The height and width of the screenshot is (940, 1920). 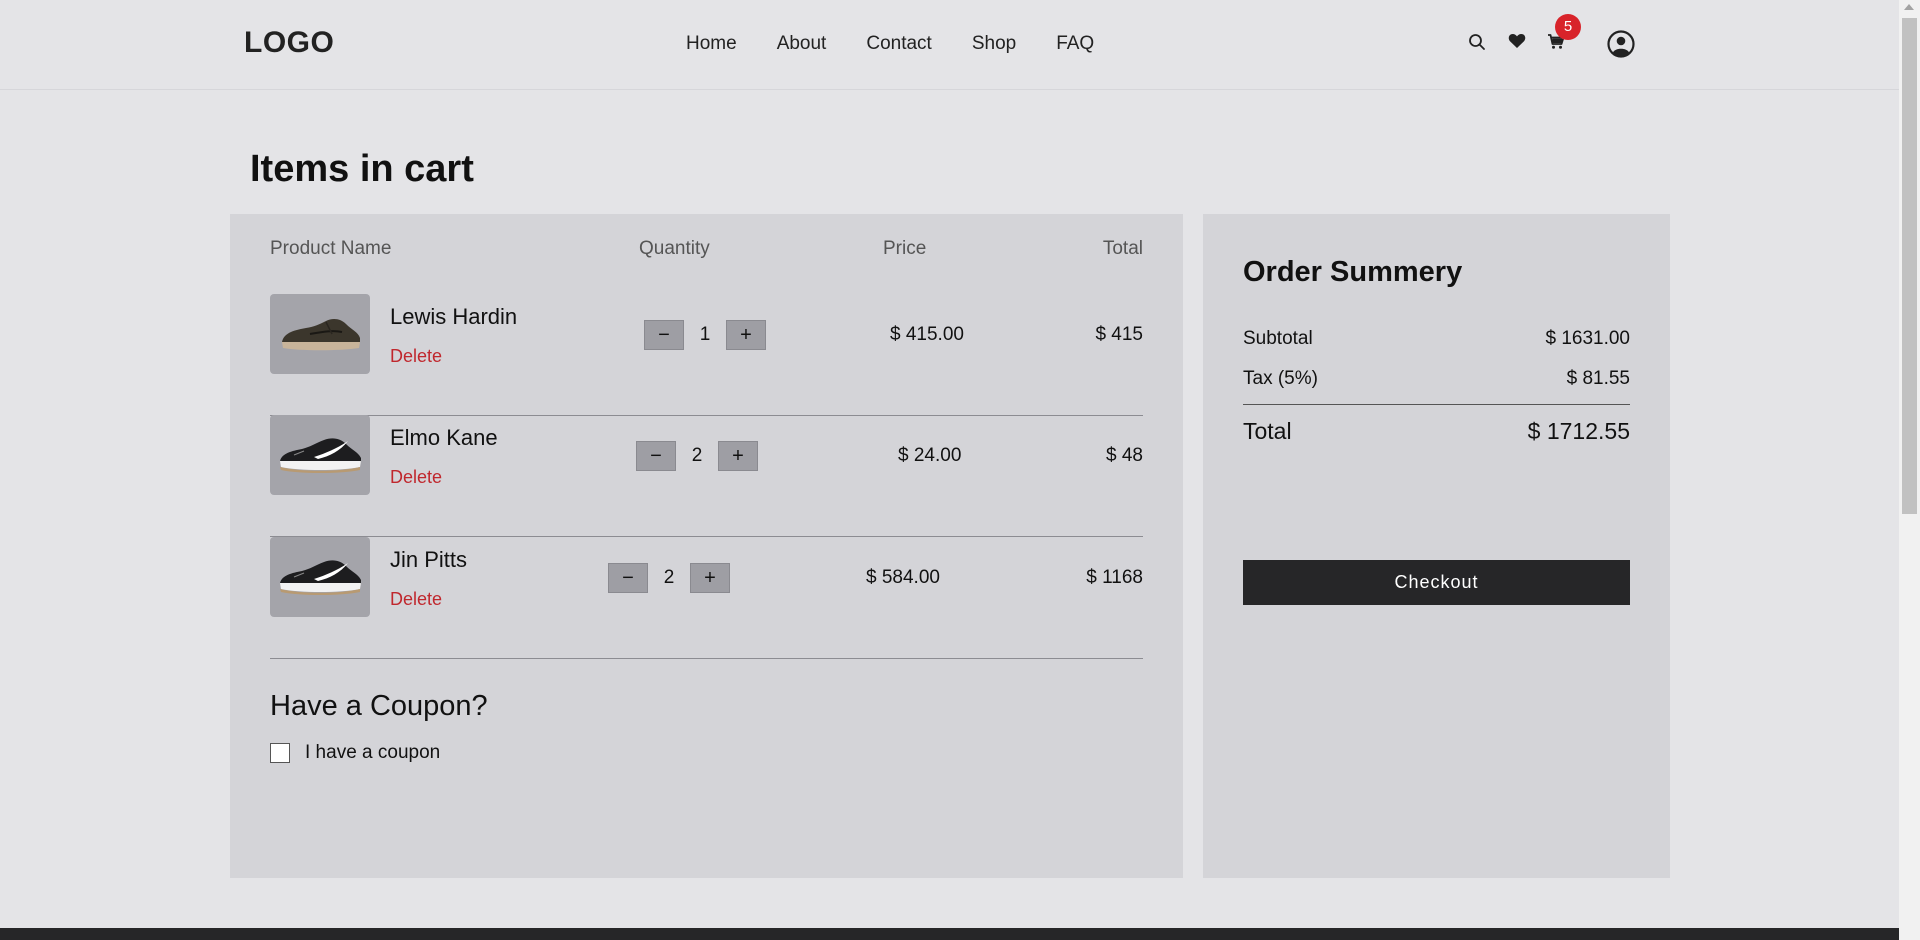 I want to click on total-label: Total, so click(x=1267, y=431).